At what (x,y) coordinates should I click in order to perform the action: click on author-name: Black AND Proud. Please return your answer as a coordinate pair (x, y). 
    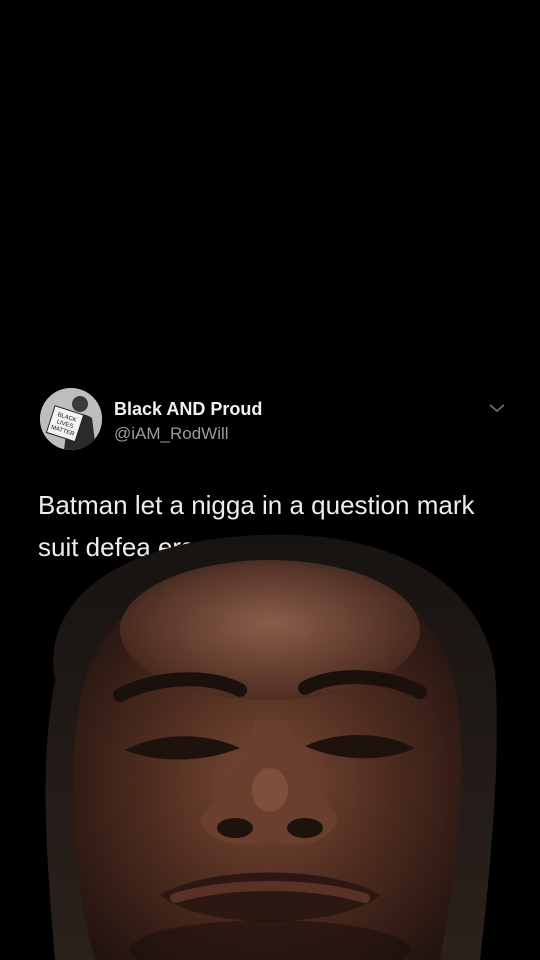
    Looking at the image, I should click on (188, 409).